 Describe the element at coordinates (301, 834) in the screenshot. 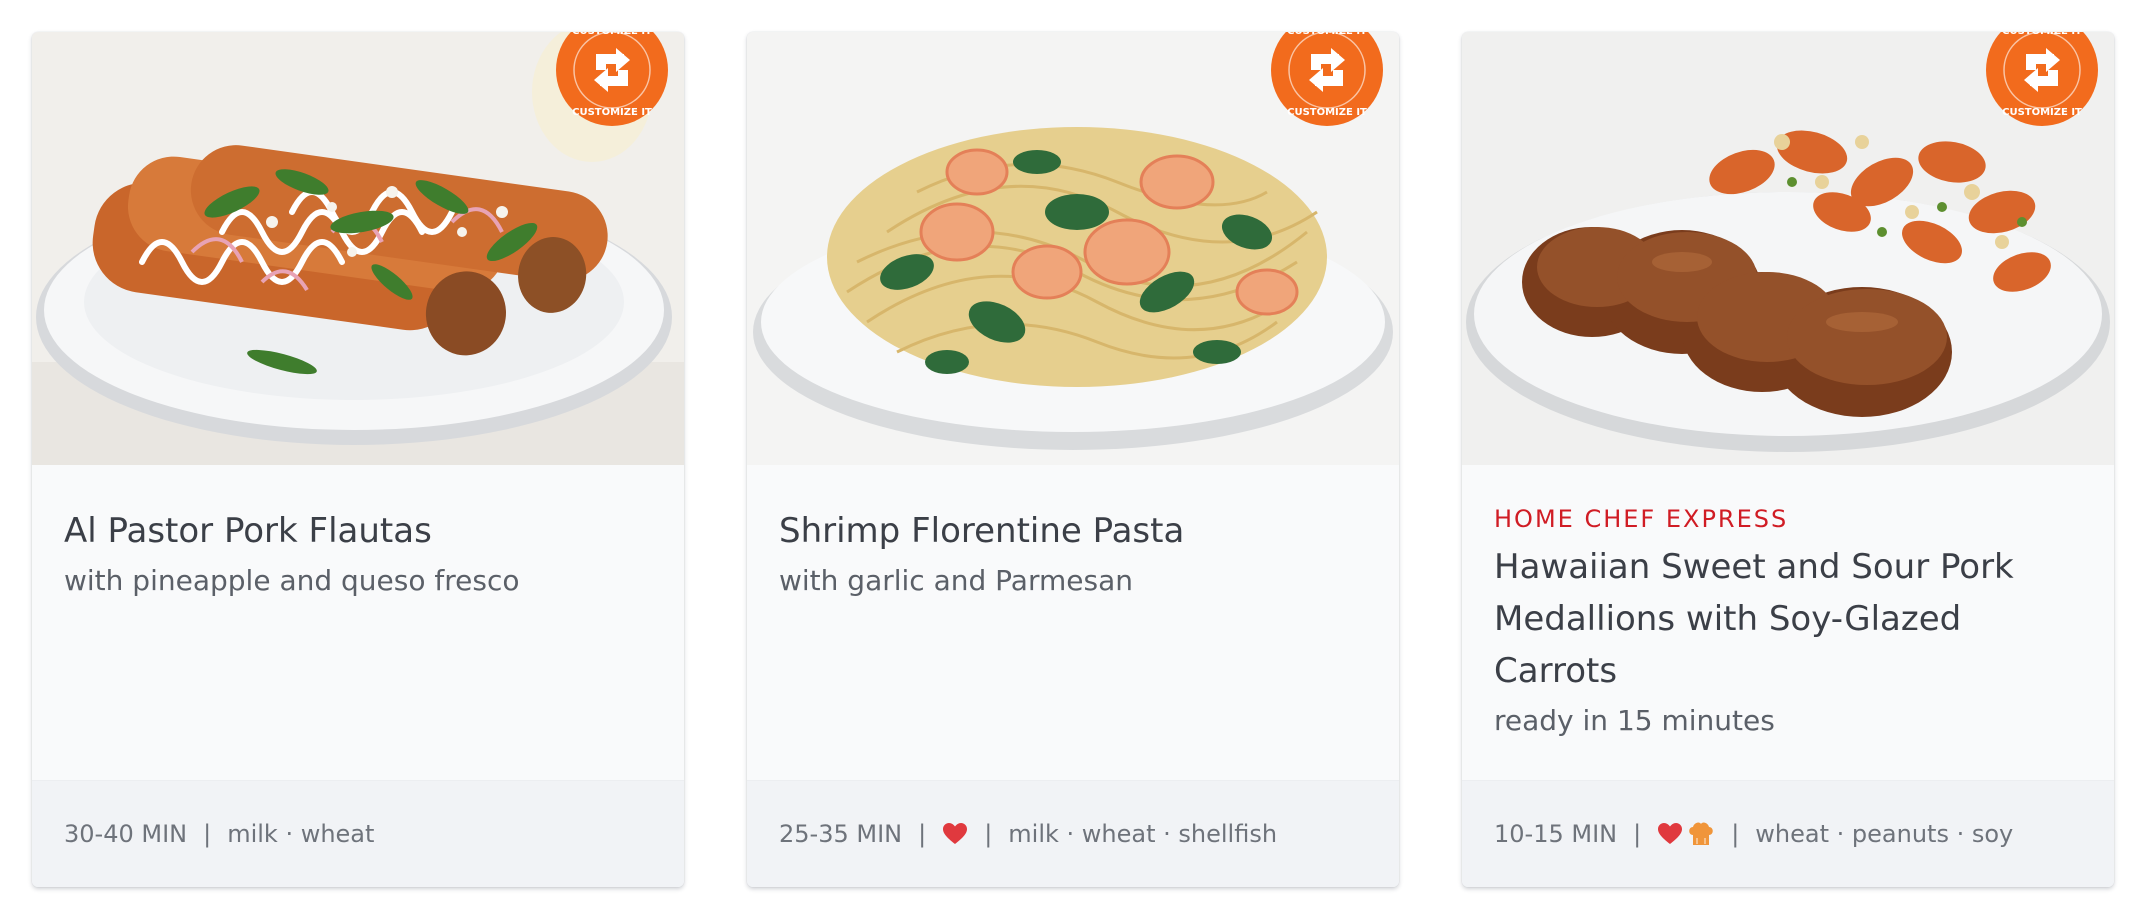

I see `allergens: milk · wheat` at that location.